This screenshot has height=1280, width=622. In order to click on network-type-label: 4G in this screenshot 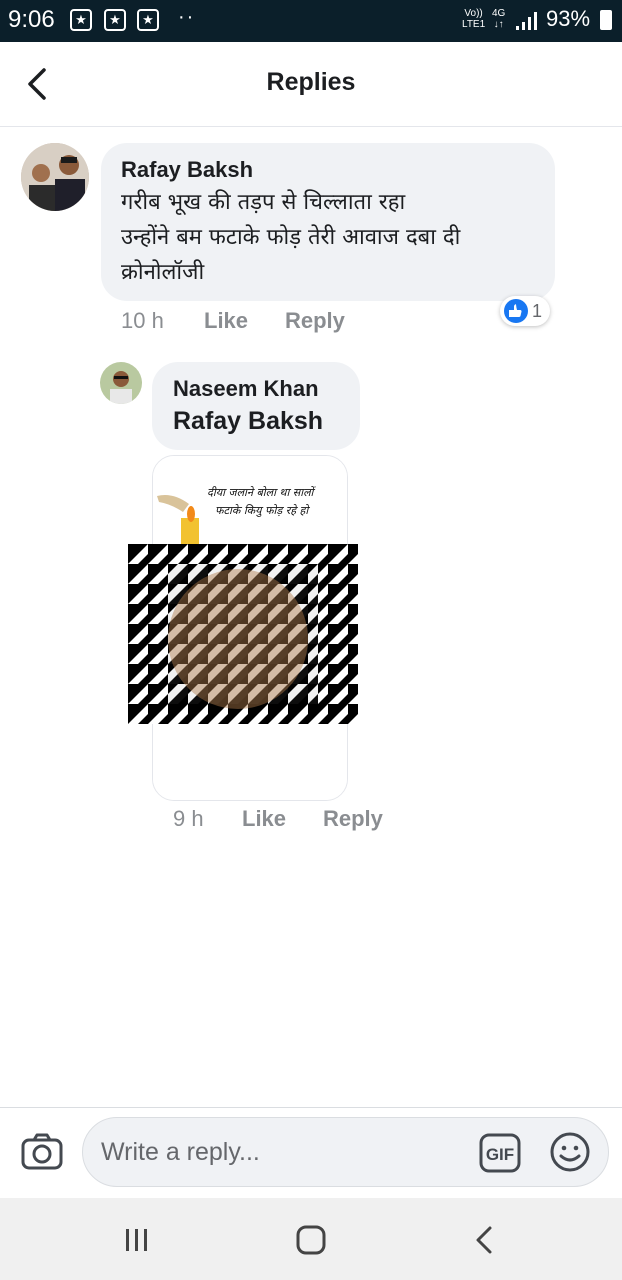, I will do `click(499, 13)`.